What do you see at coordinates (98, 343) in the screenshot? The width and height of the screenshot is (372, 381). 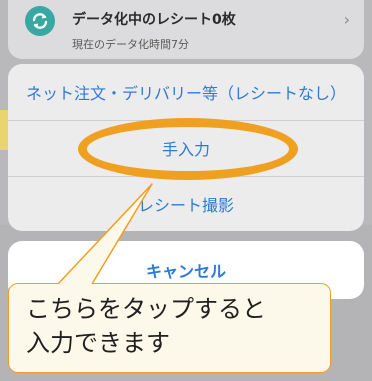 I see `callout-line-2: 入力できます` at bounding box center [98, 343].